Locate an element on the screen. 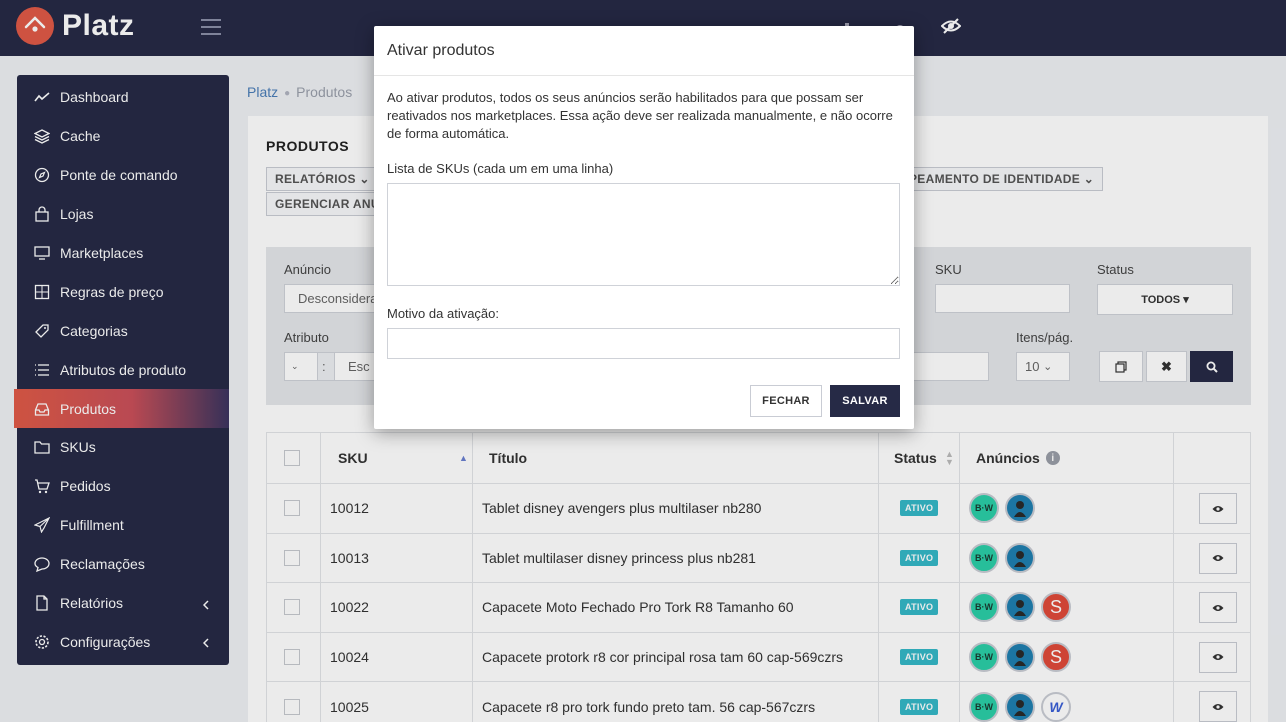 The image size is (1286, 722). skus-list-textarea is located at coordinates (643, 234).